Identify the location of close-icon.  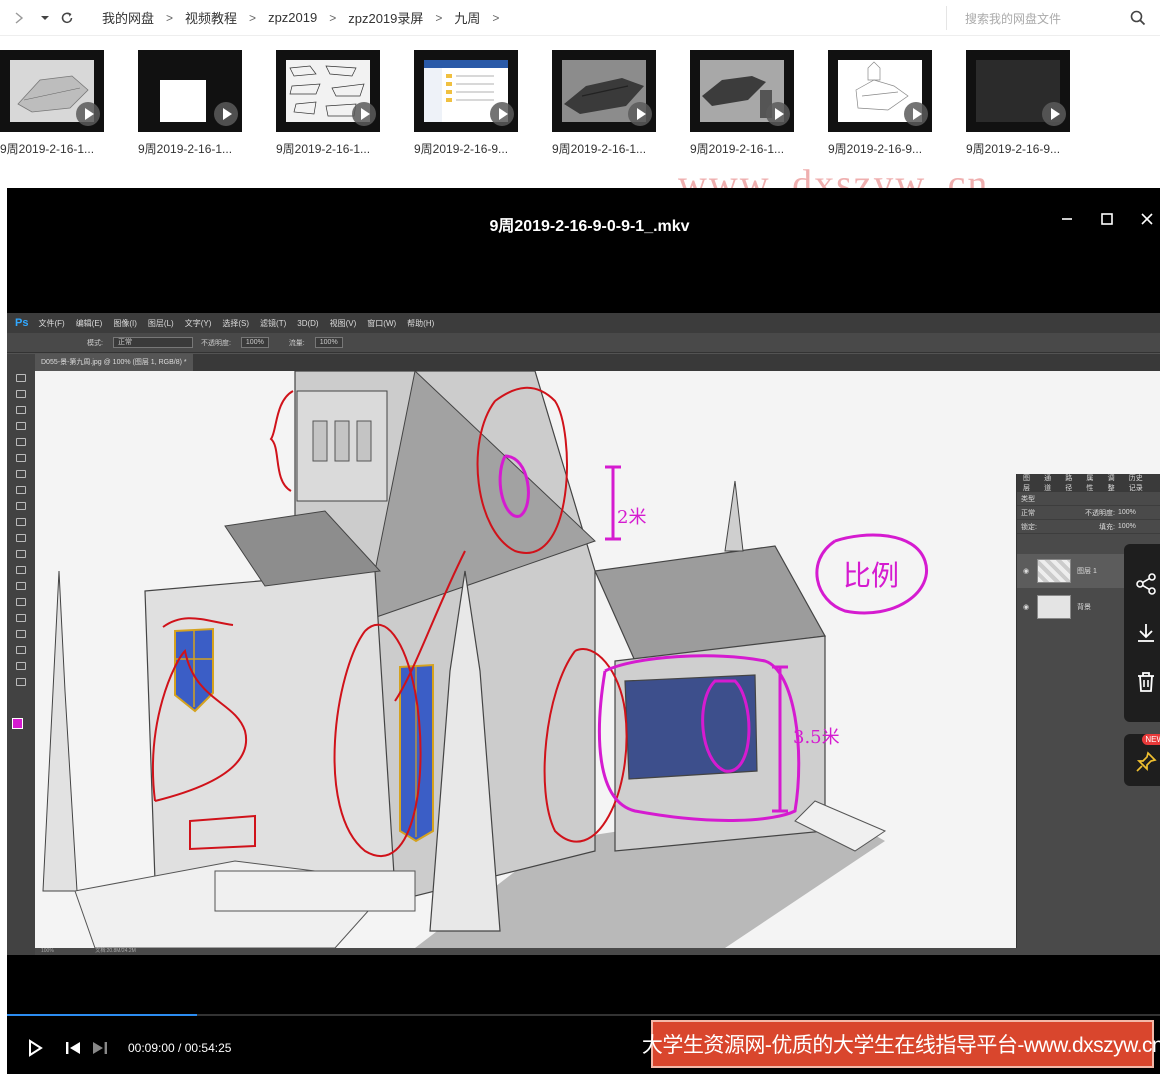
(1147, 219).